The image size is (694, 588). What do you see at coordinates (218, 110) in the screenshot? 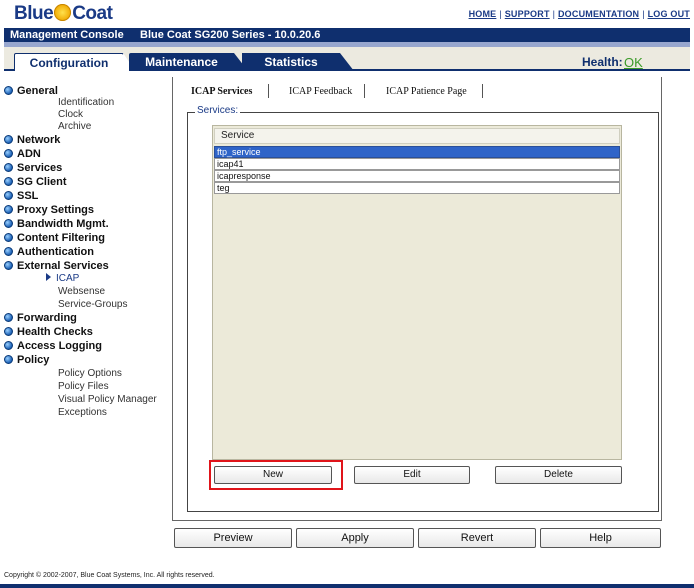
I see `services-legend: Services:` at bounding box center [218, 110].